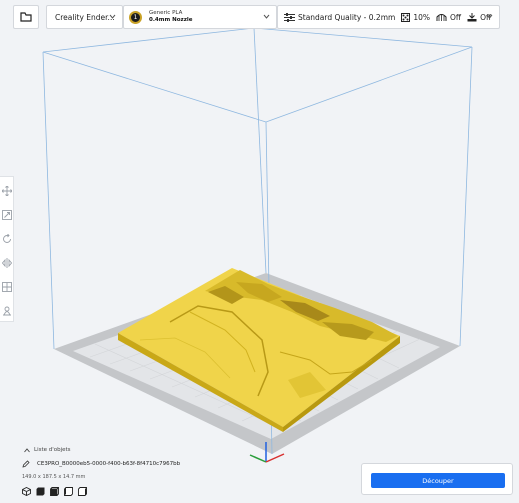  What do you see at coordinates (68, 491) in the screenshot?
I see `left-view-icon` at bounding box center [68, 491].